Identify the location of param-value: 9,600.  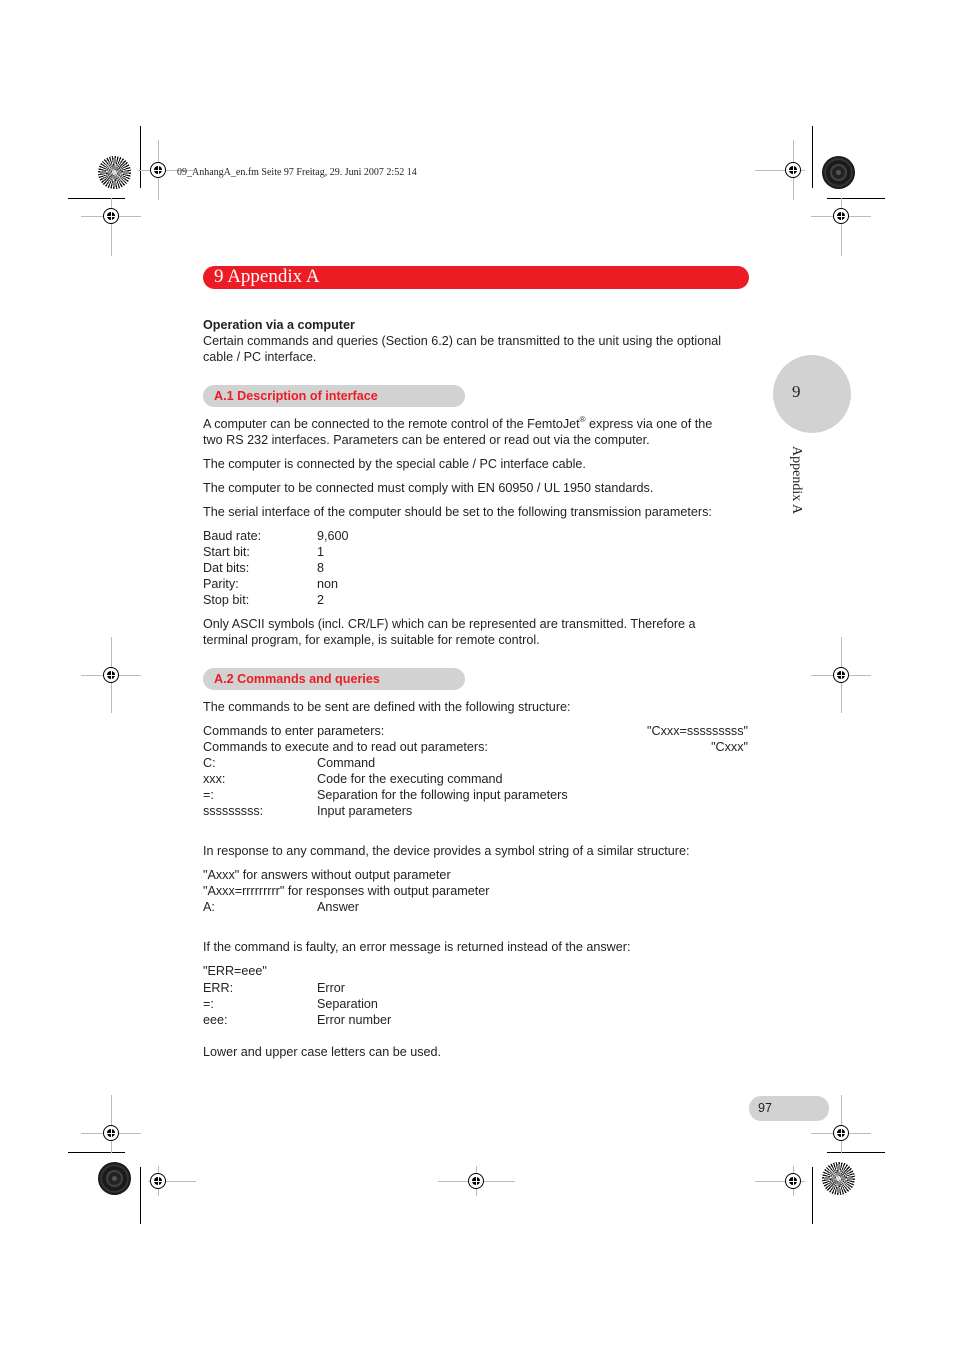
(333, 536).